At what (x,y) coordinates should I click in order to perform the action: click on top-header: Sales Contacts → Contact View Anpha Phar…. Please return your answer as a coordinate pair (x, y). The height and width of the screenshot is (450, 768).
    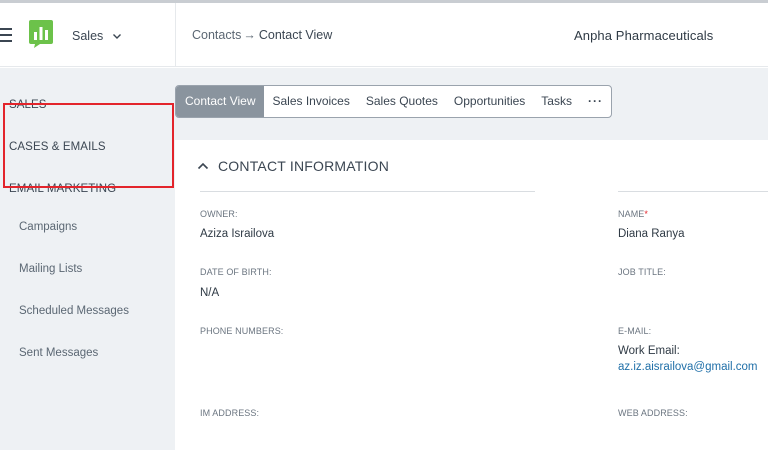
    Looking at the image, I should click on (384, 35).